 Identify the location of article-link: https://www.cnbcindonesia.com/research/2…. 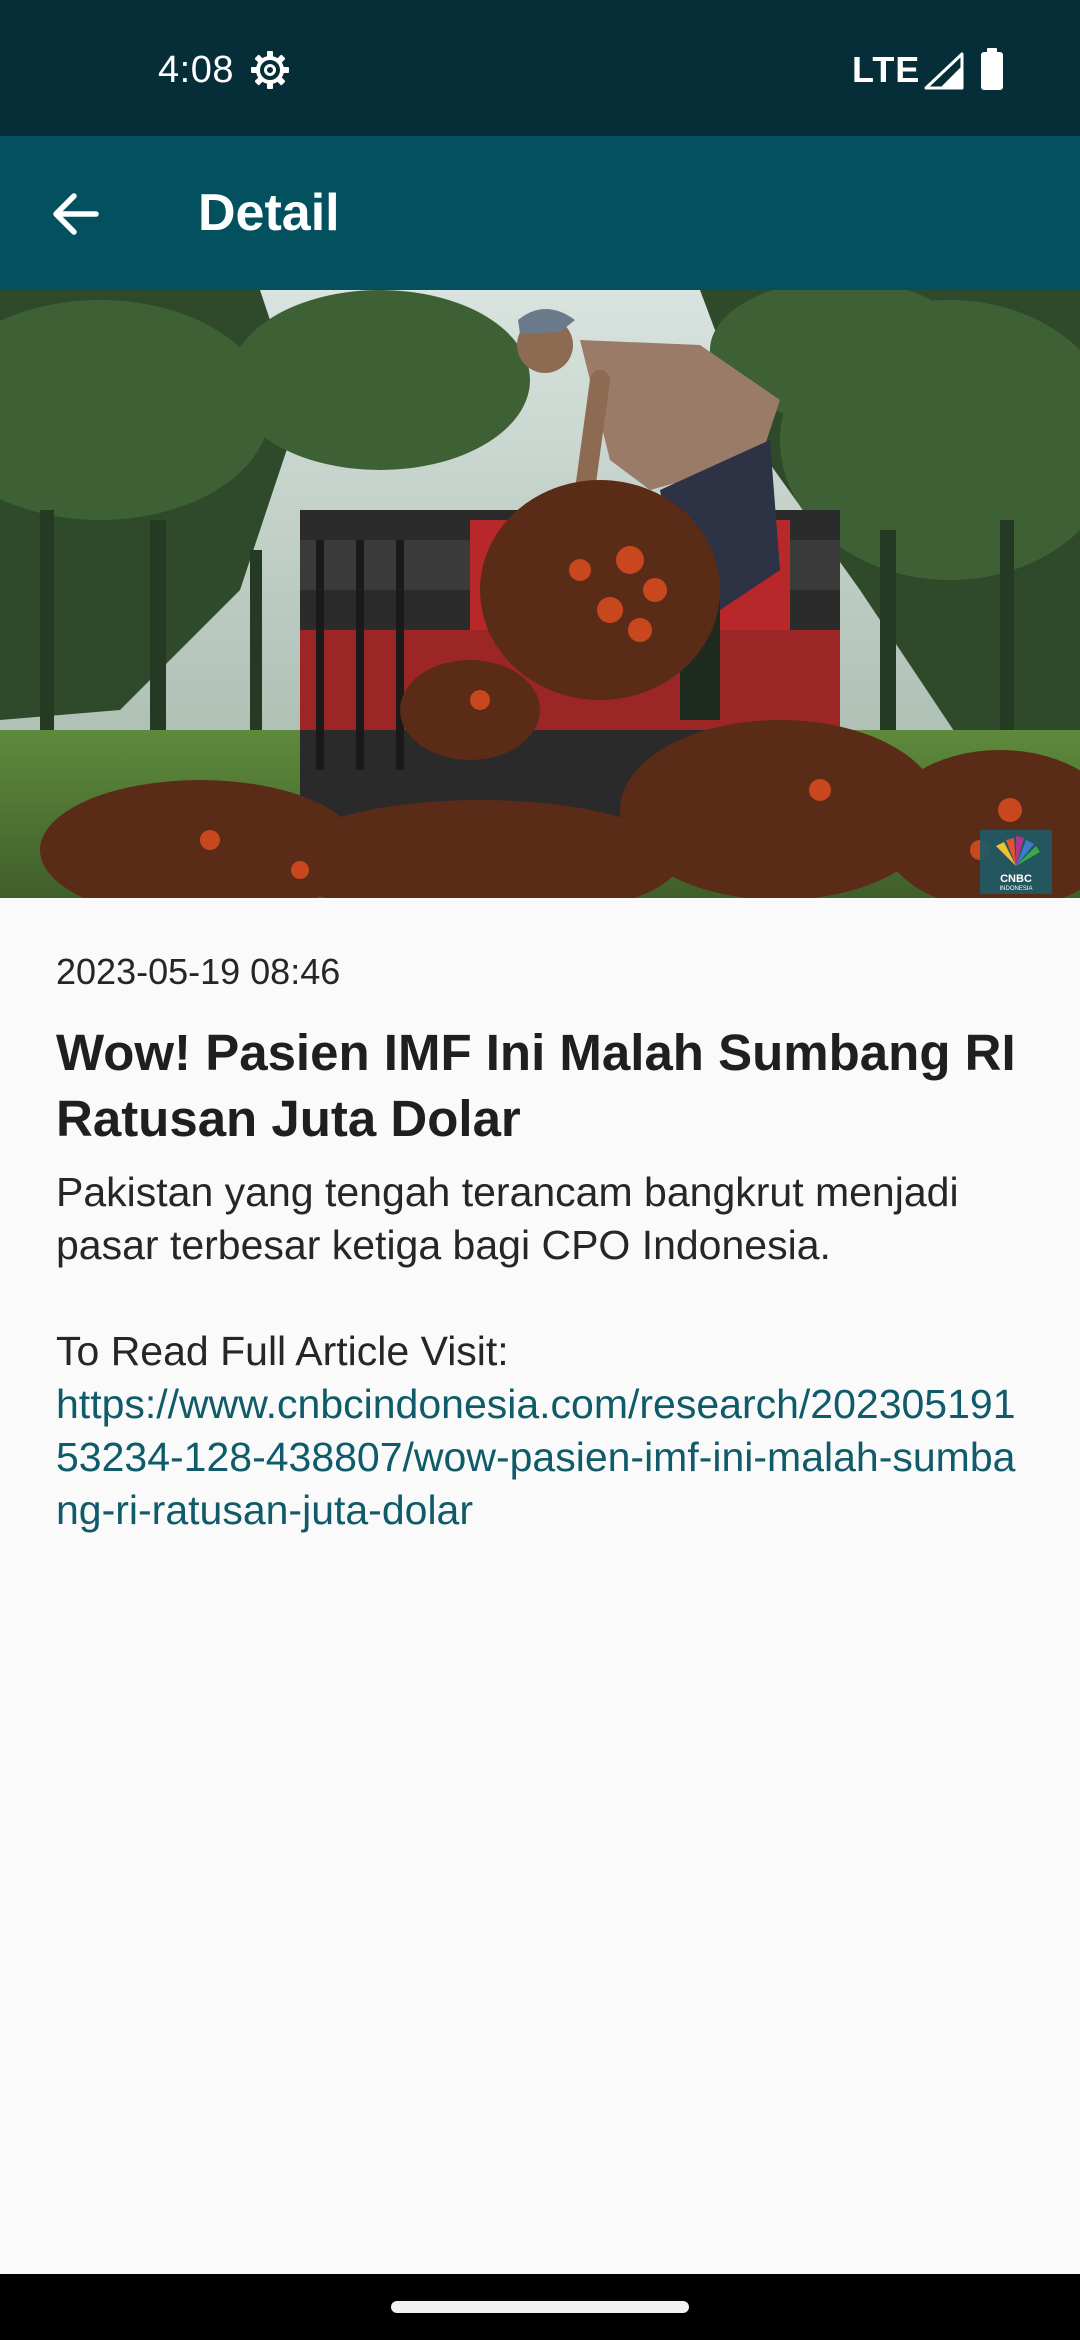
(546, 1457).